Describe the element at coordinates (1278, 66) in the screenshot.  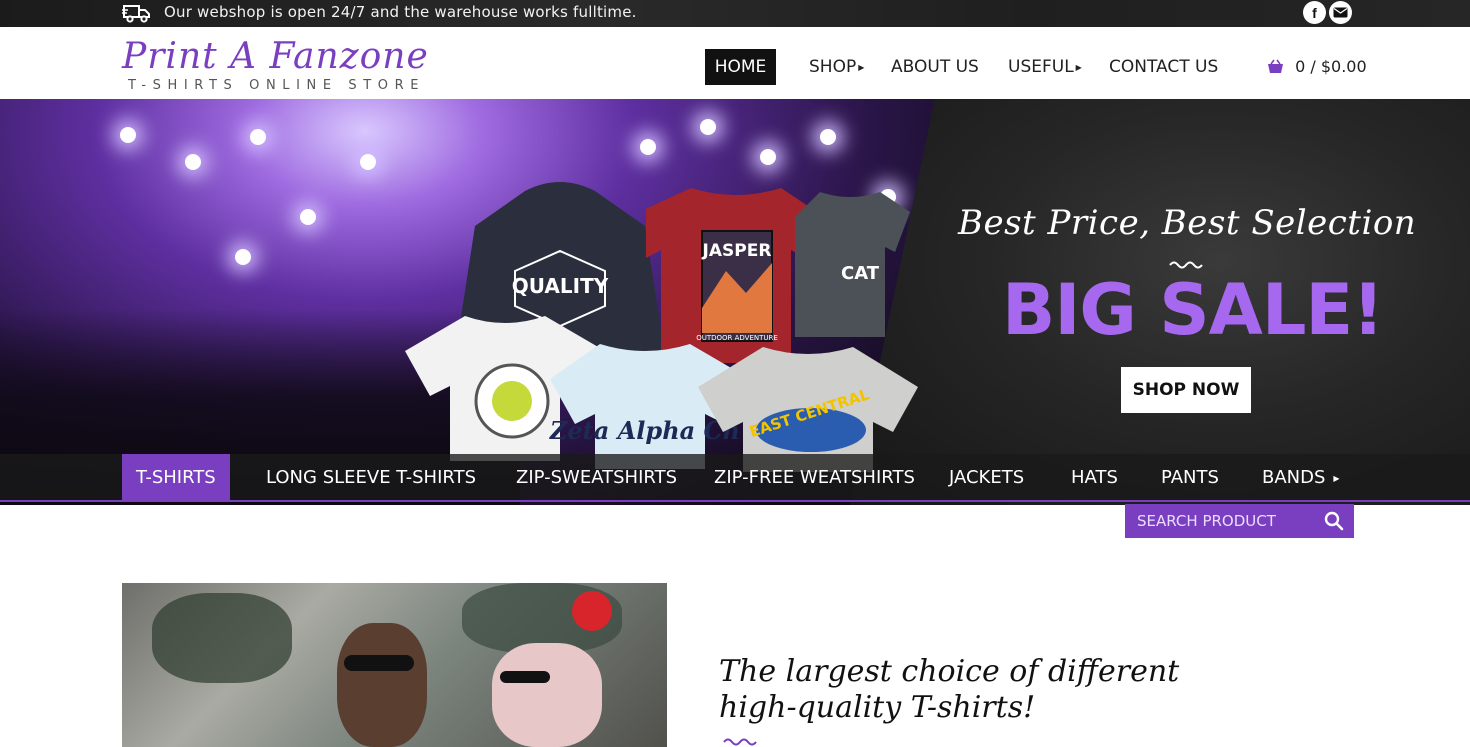
I see `basket-icon` at that location.